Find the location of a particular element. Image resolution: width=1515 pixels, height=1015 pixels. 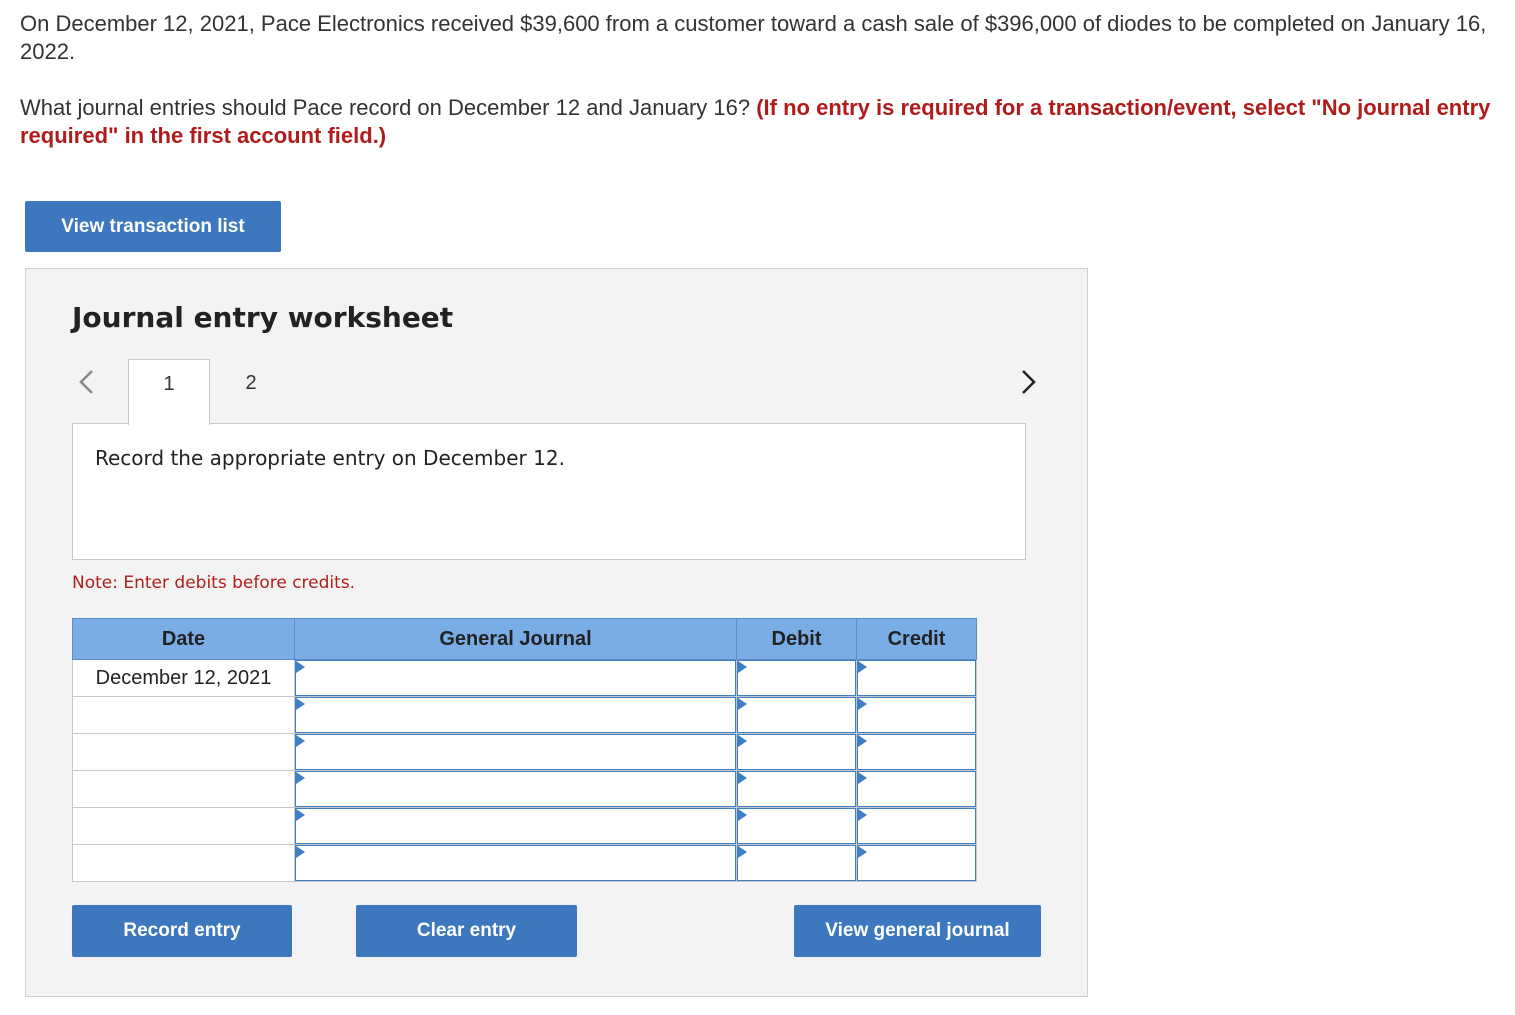

general-journal-header: General Journal is located at coordinates (515, 639).